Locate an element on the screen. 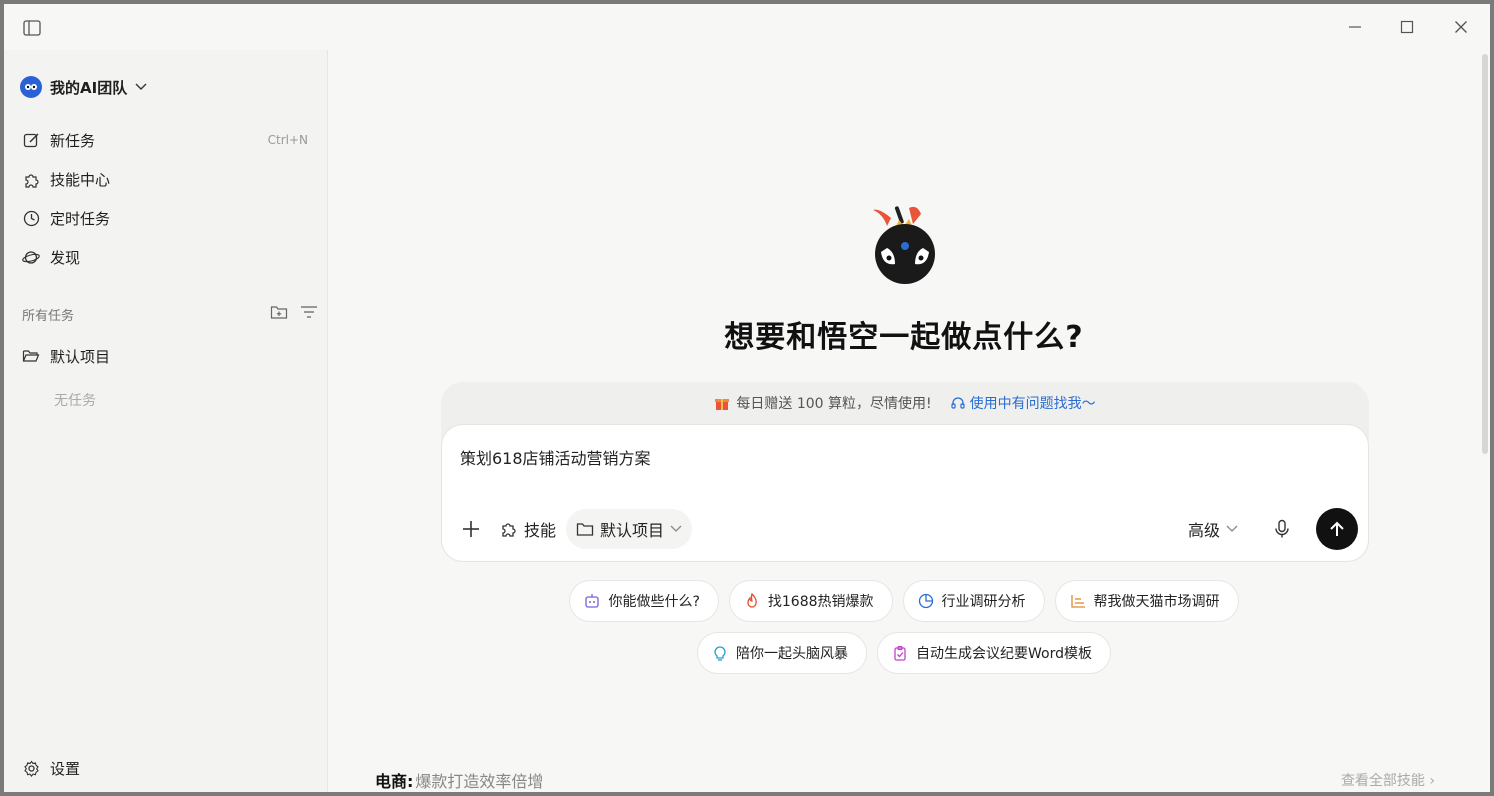 The width and height of the screenshot is (1494, 796). chip-label: 陪你一起头脑风暴 is located at coordinates (792, 654).